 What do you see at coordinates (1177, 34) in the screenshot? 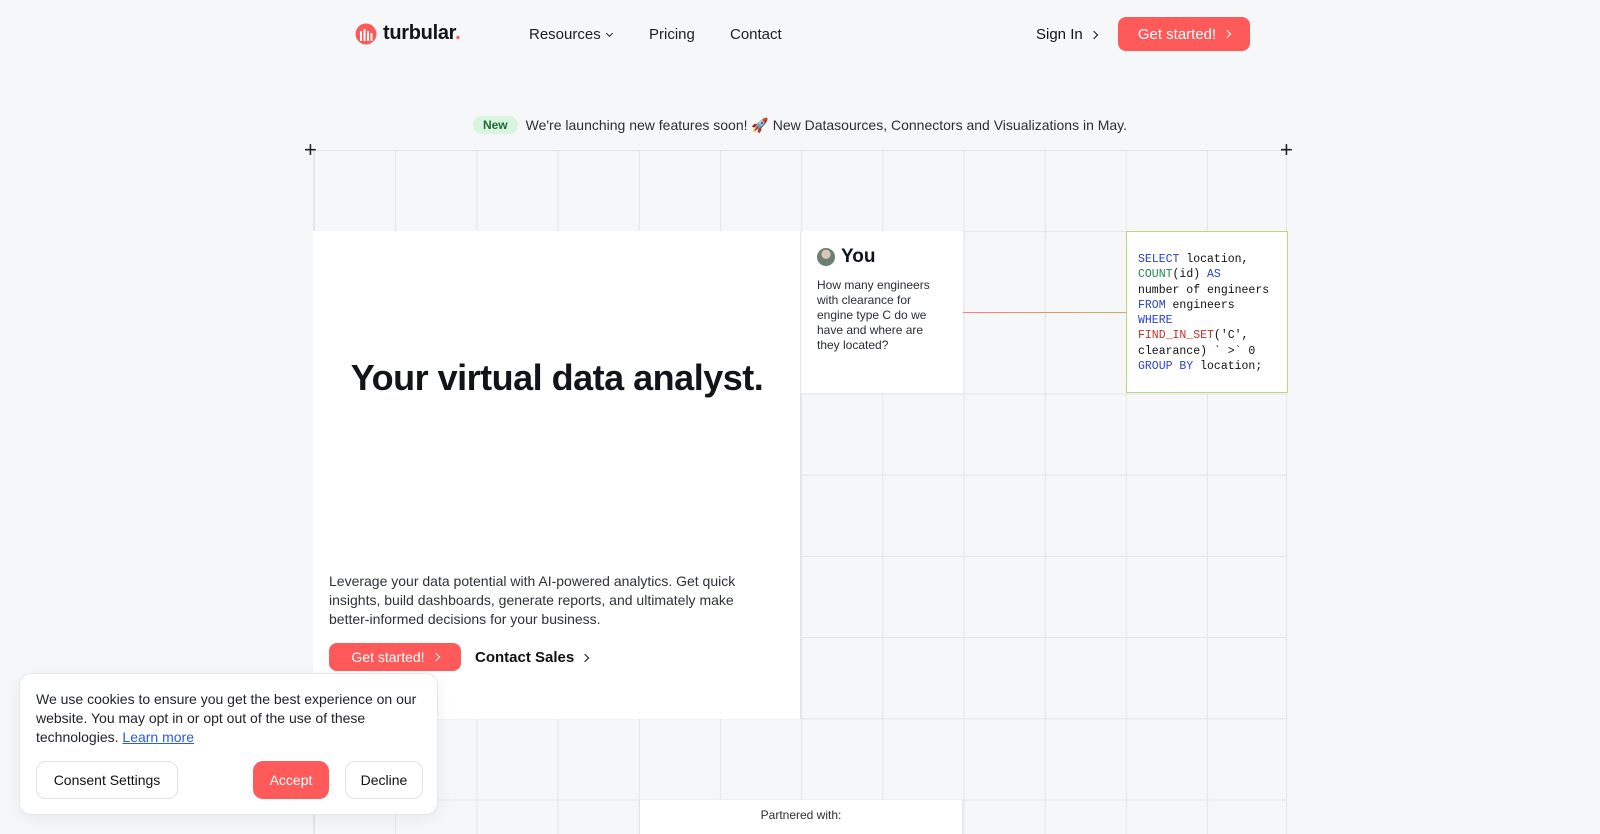
I see `get-started-label: Get started!` at bounding box center [1177, 34].